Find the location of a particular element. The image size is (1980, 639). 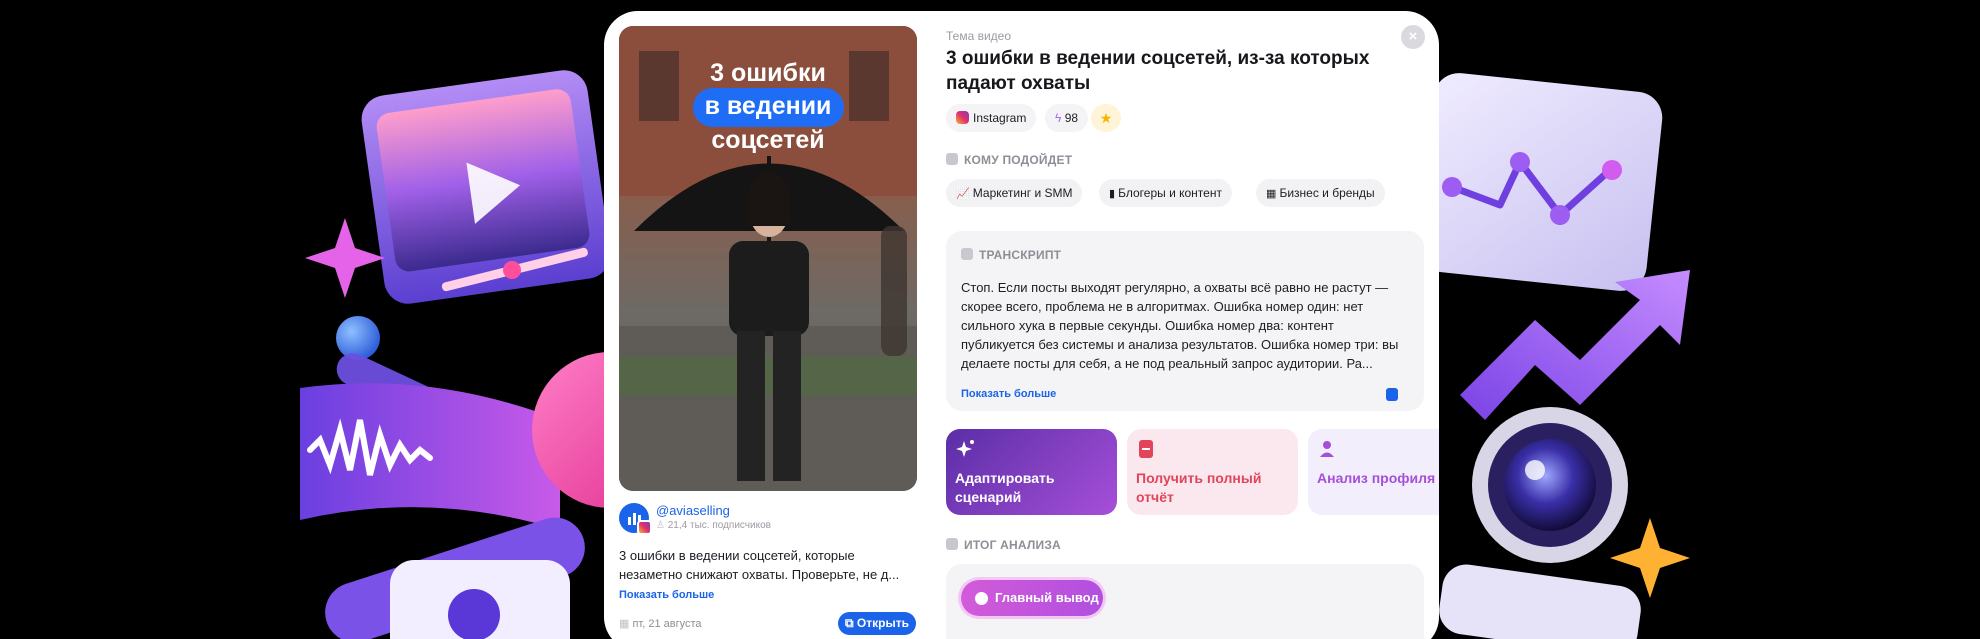

info-icon is located at coordinates (981, 598).